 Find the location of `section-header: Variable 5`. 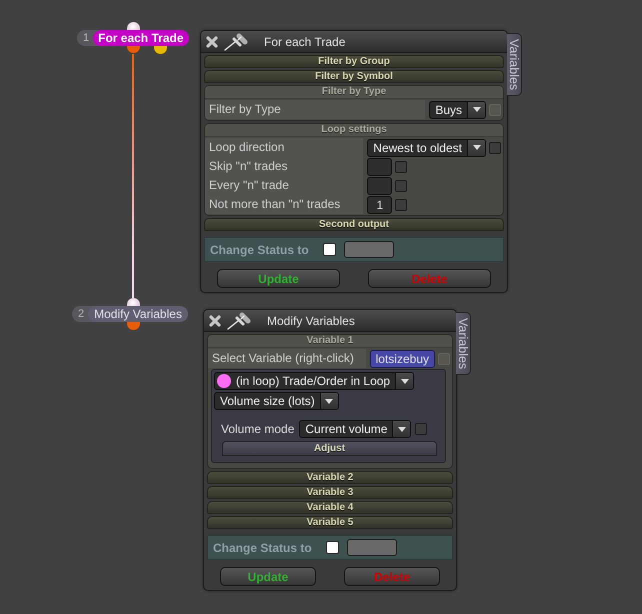

section-header: Variable 5 is located at coordinates (330, 522).